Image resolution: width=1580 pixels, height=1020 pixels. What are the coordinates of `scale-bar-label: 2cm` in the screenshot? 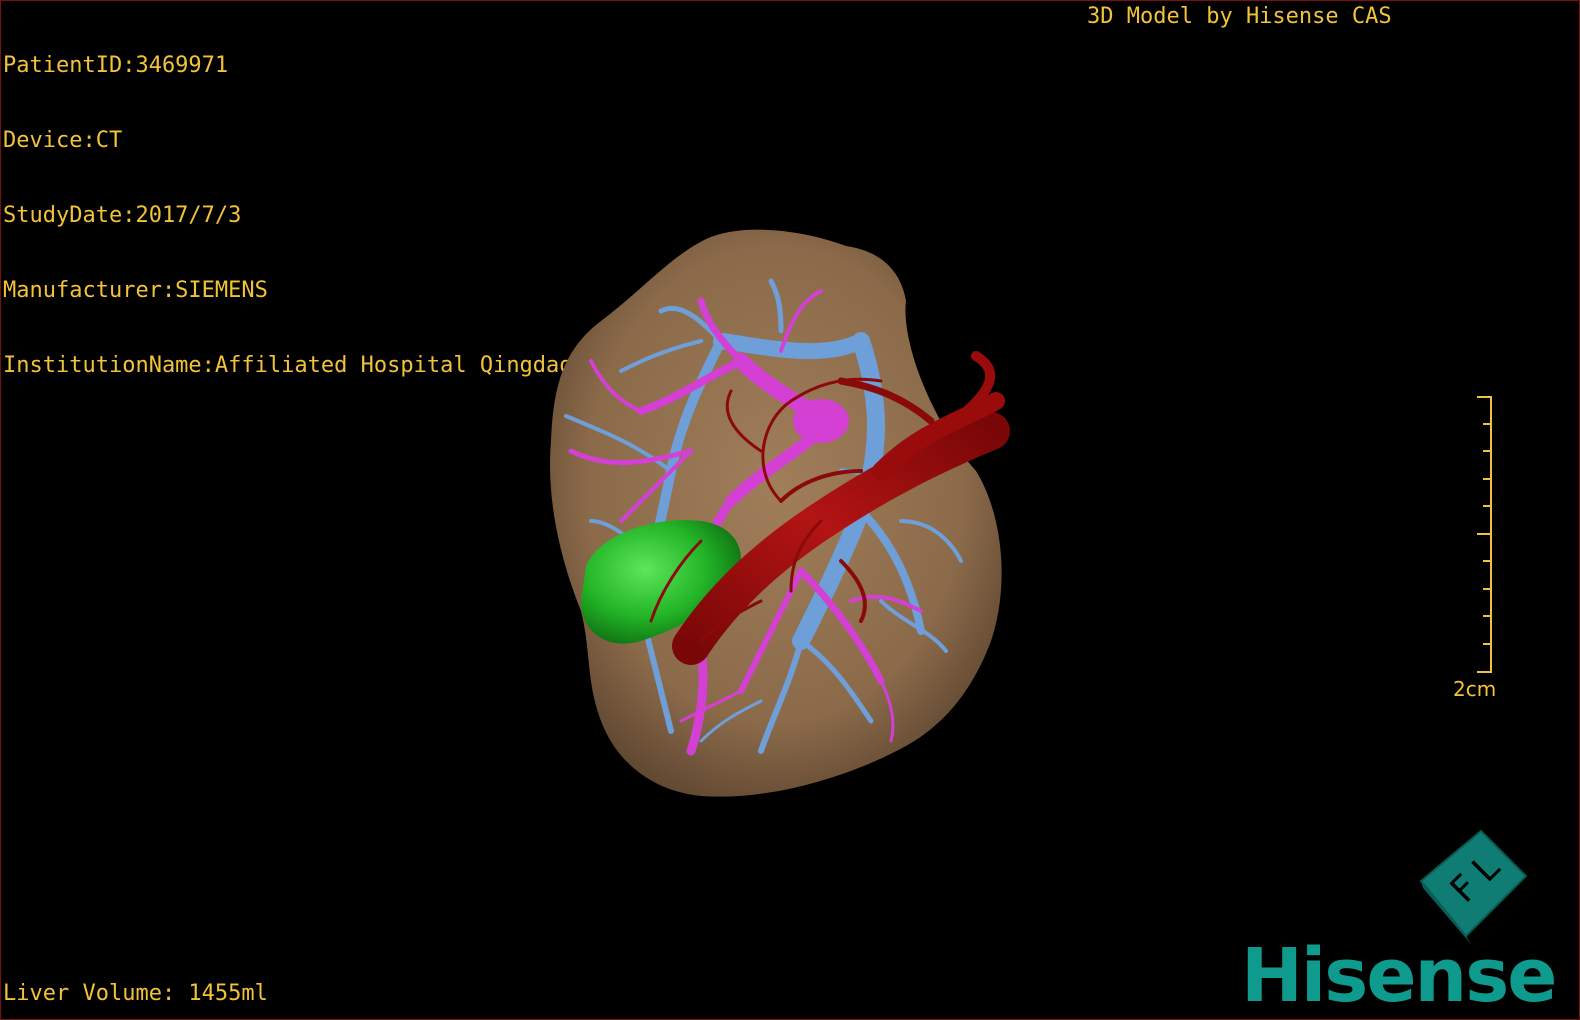 It's located at (1475, 689).